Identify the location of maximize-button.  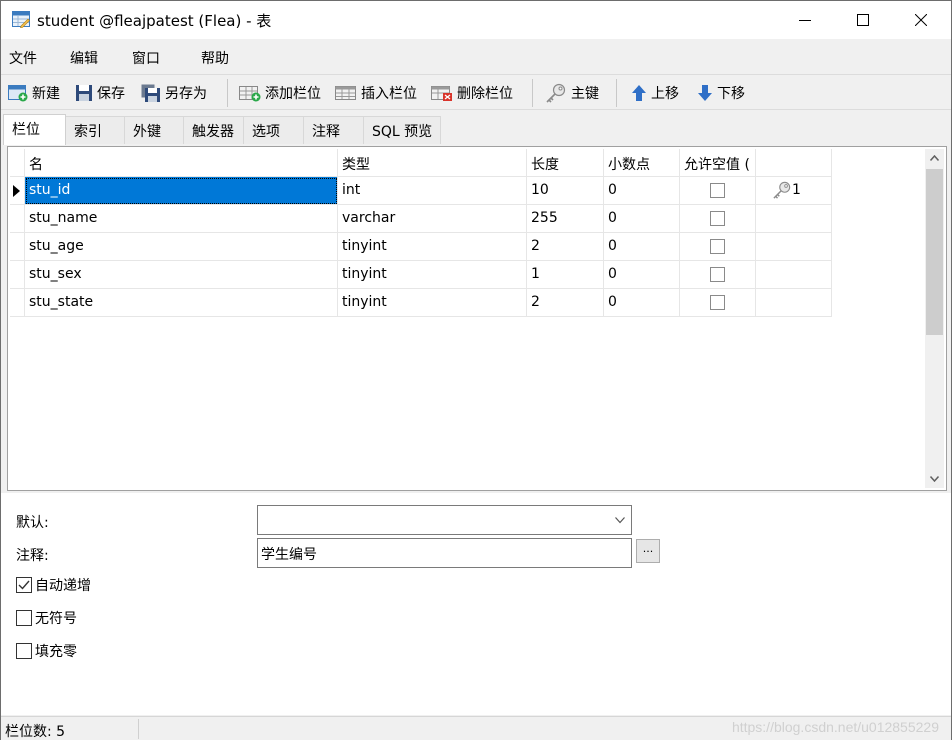
(863, 20).